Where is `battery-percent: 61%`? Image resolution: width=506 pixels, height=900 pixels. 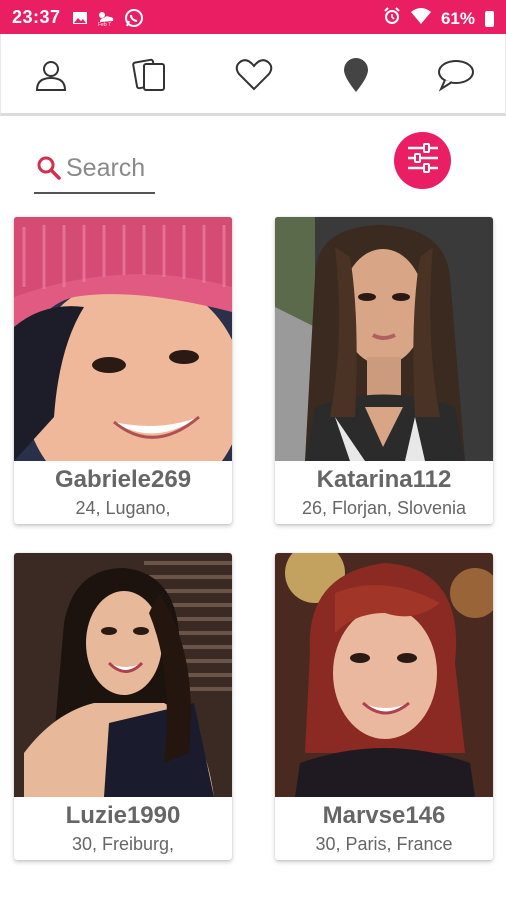 battery-percent: 61% is located at coordinates (457, 18).